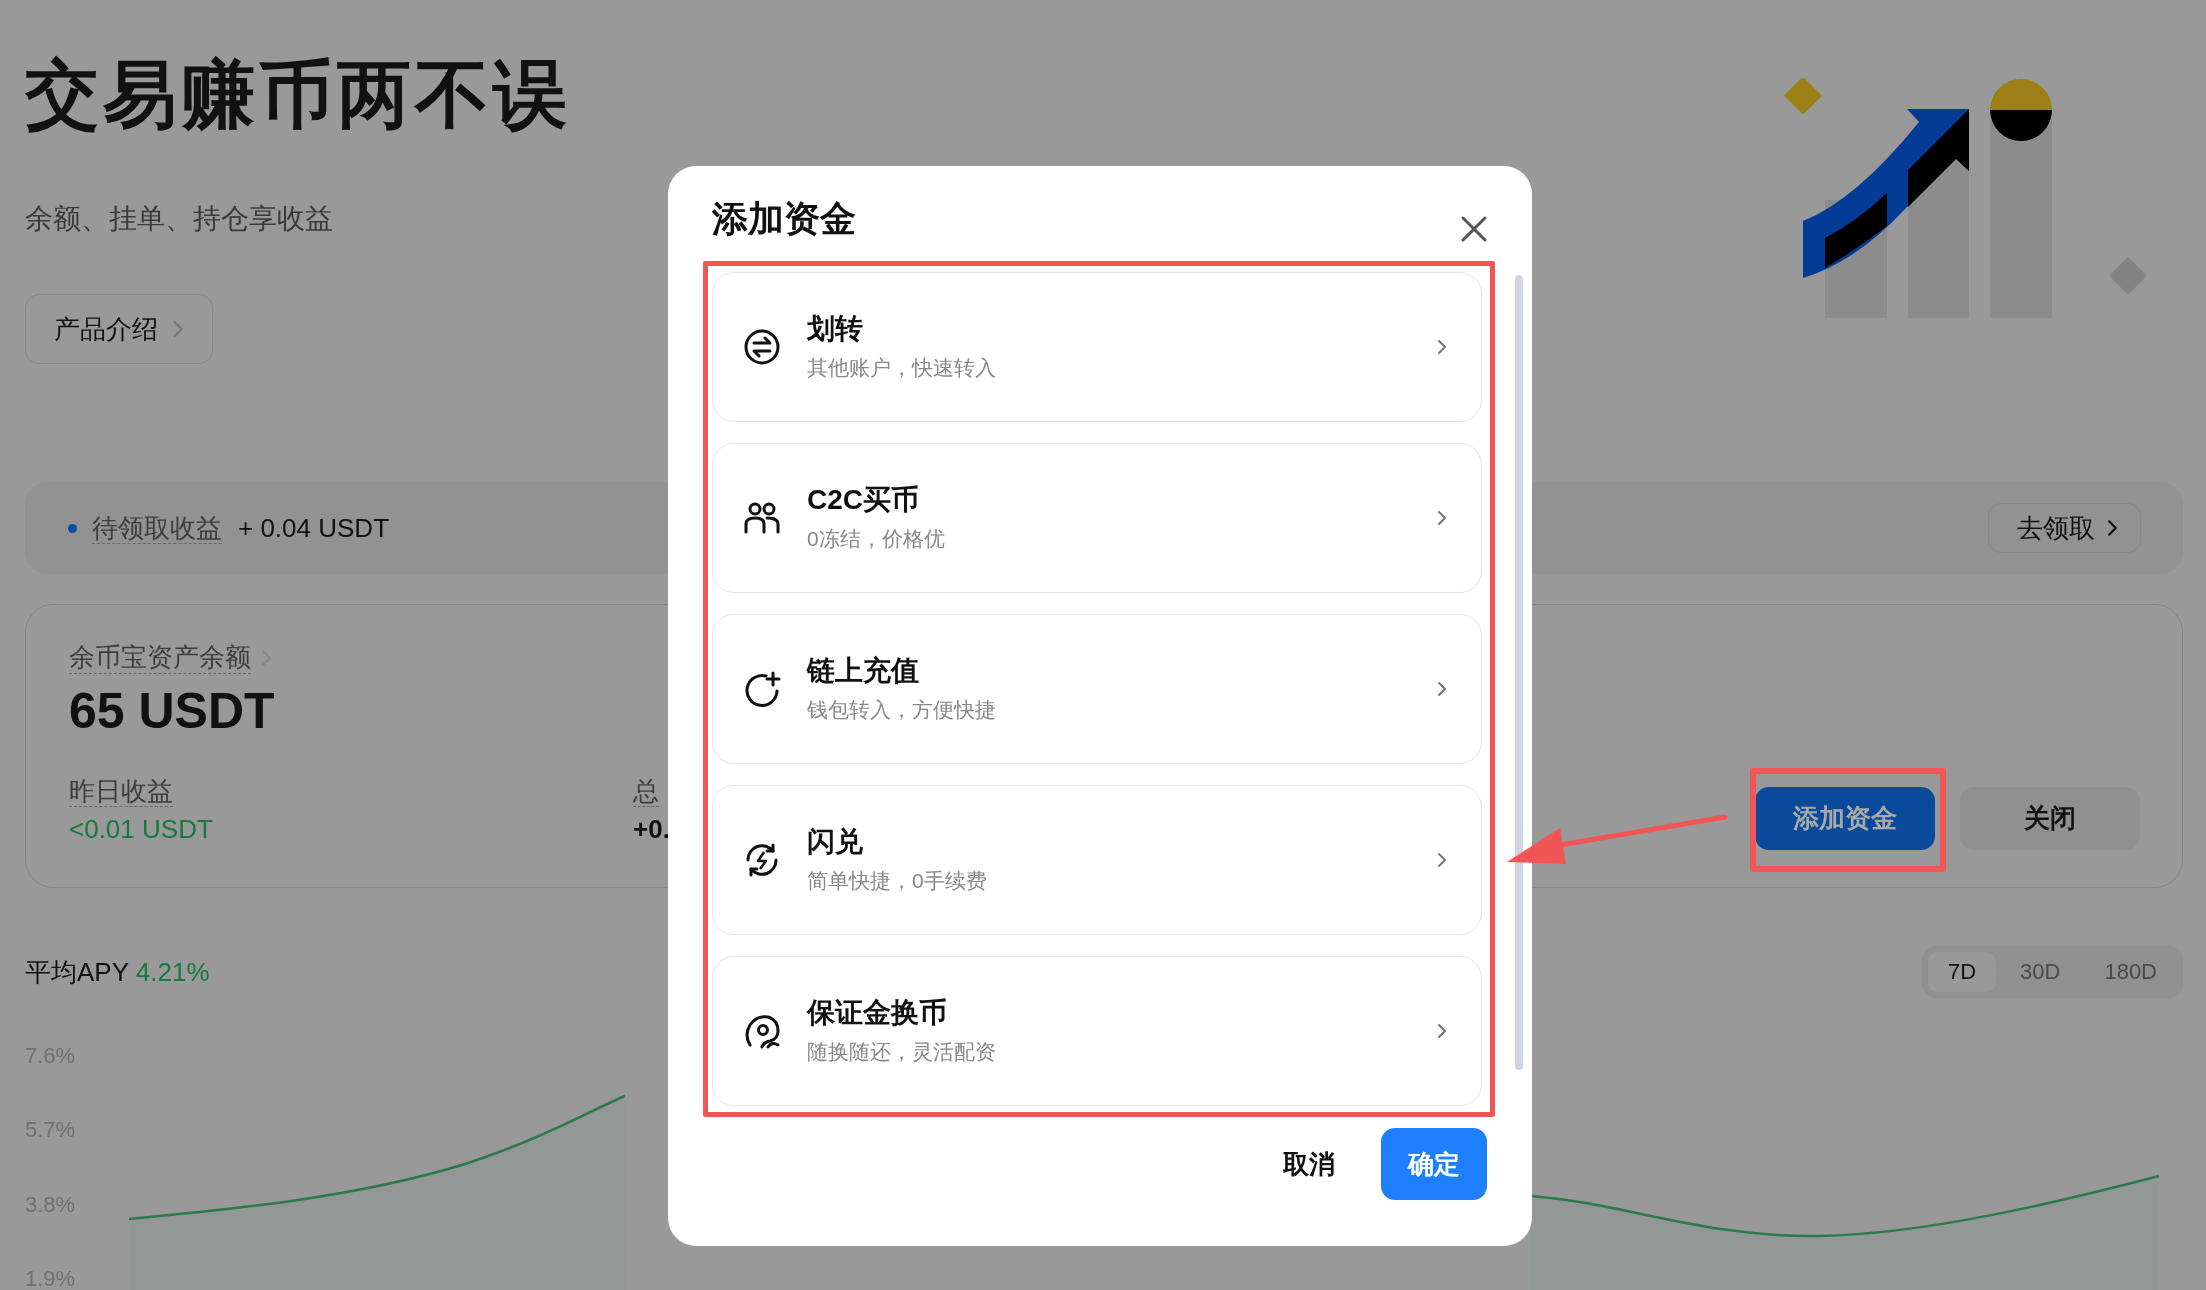  I want to click on status-dot, so click(72, 528).